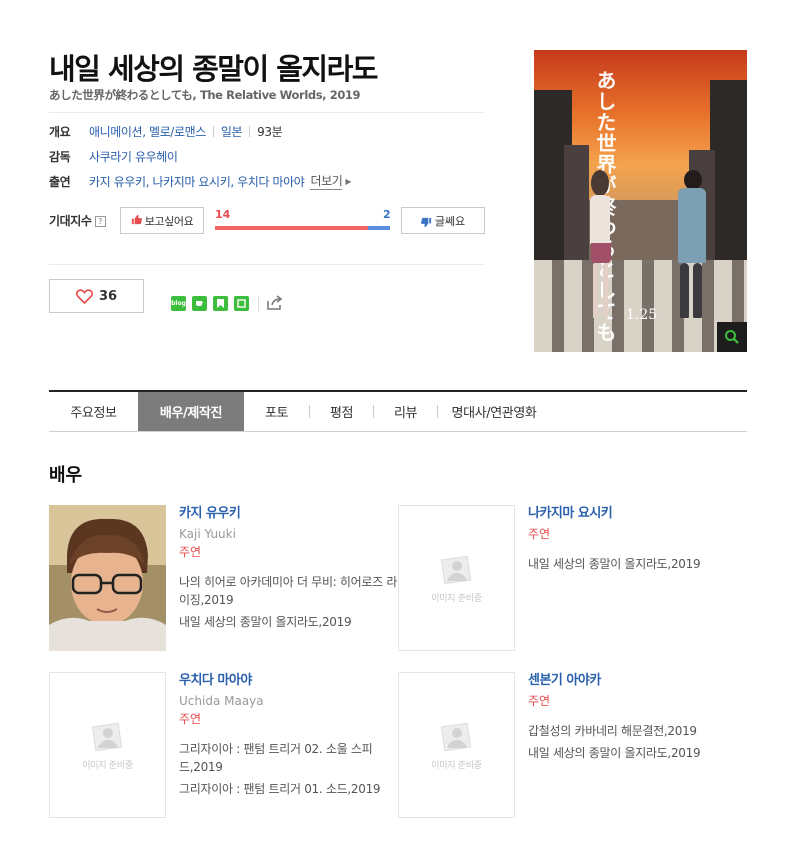 This screenshot has height=853, width=794. What do you see at coordinates (70, 221) in the screenshot?
I see `expect-label-text: 기대지수` at bounding box center [70, 221].